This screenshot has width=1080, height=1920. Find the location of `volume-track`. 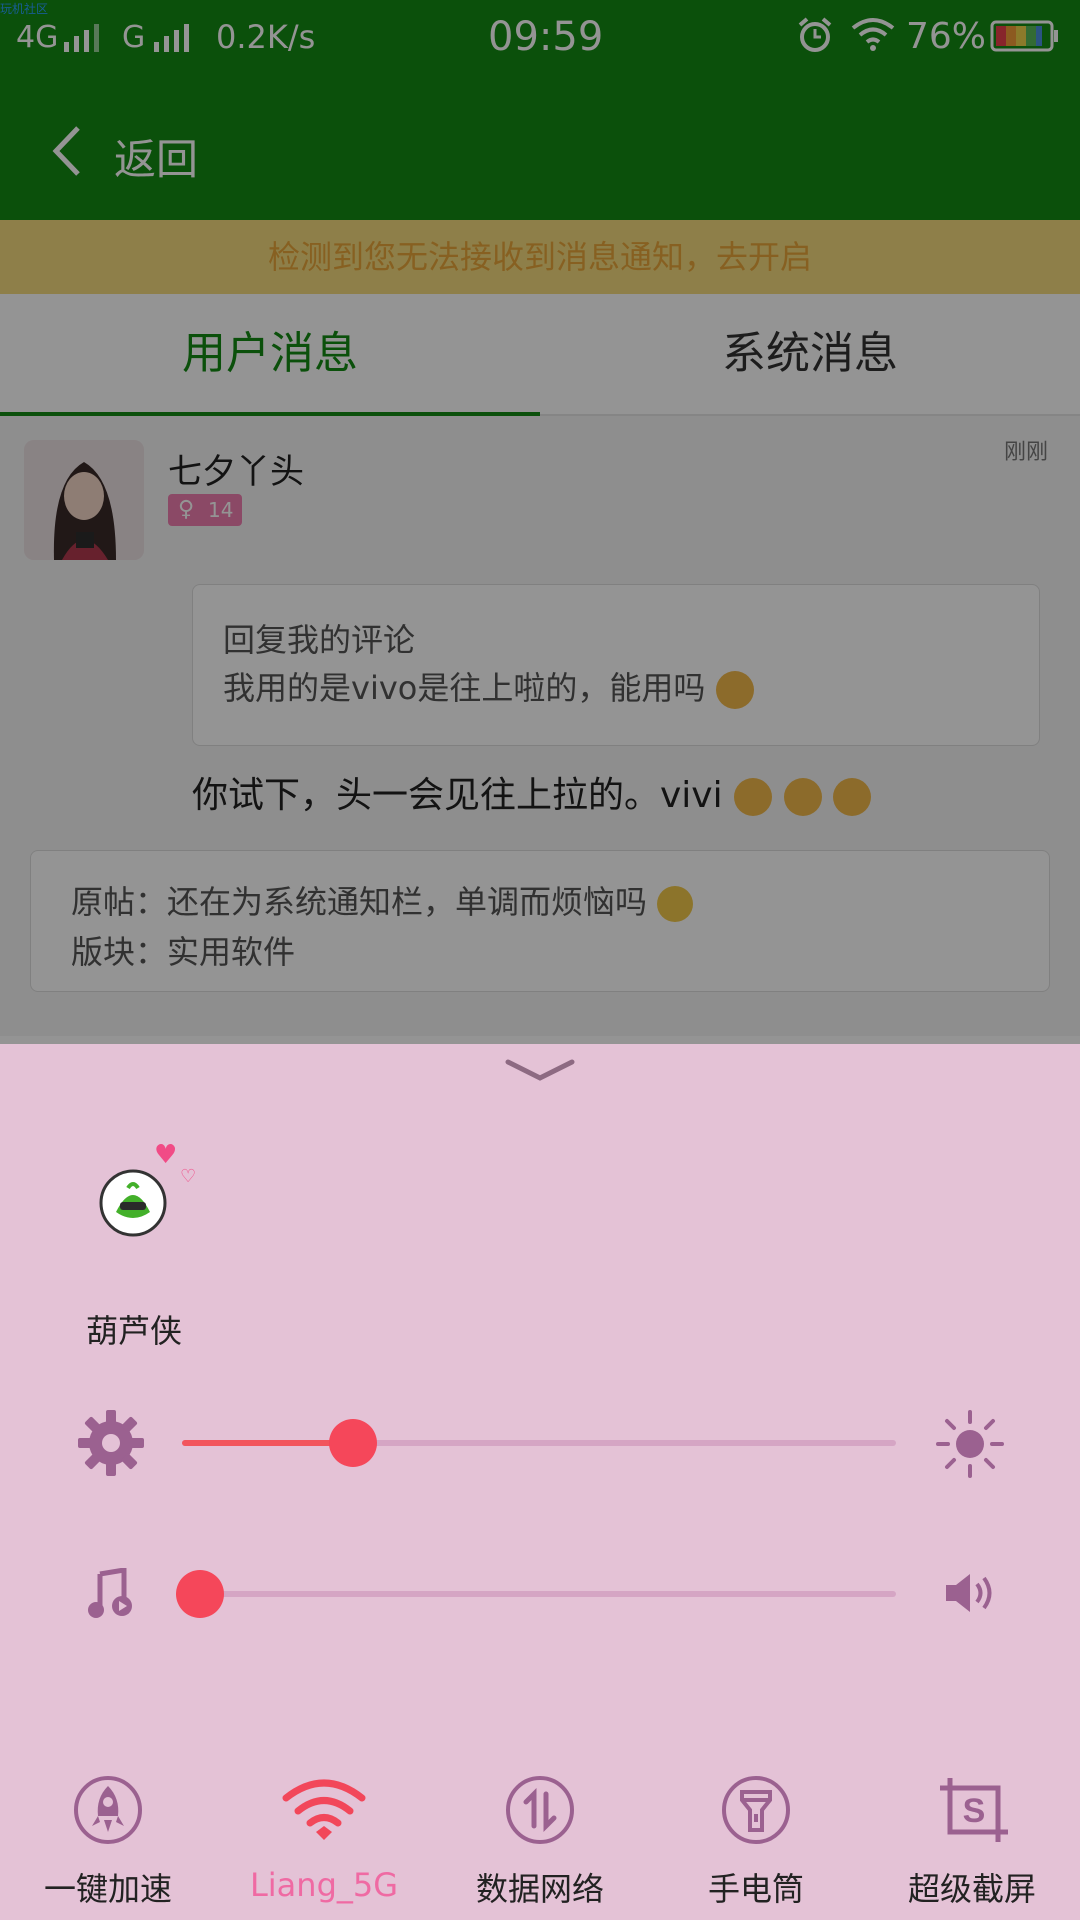

volume-track is located at coordinates (536, 1594).